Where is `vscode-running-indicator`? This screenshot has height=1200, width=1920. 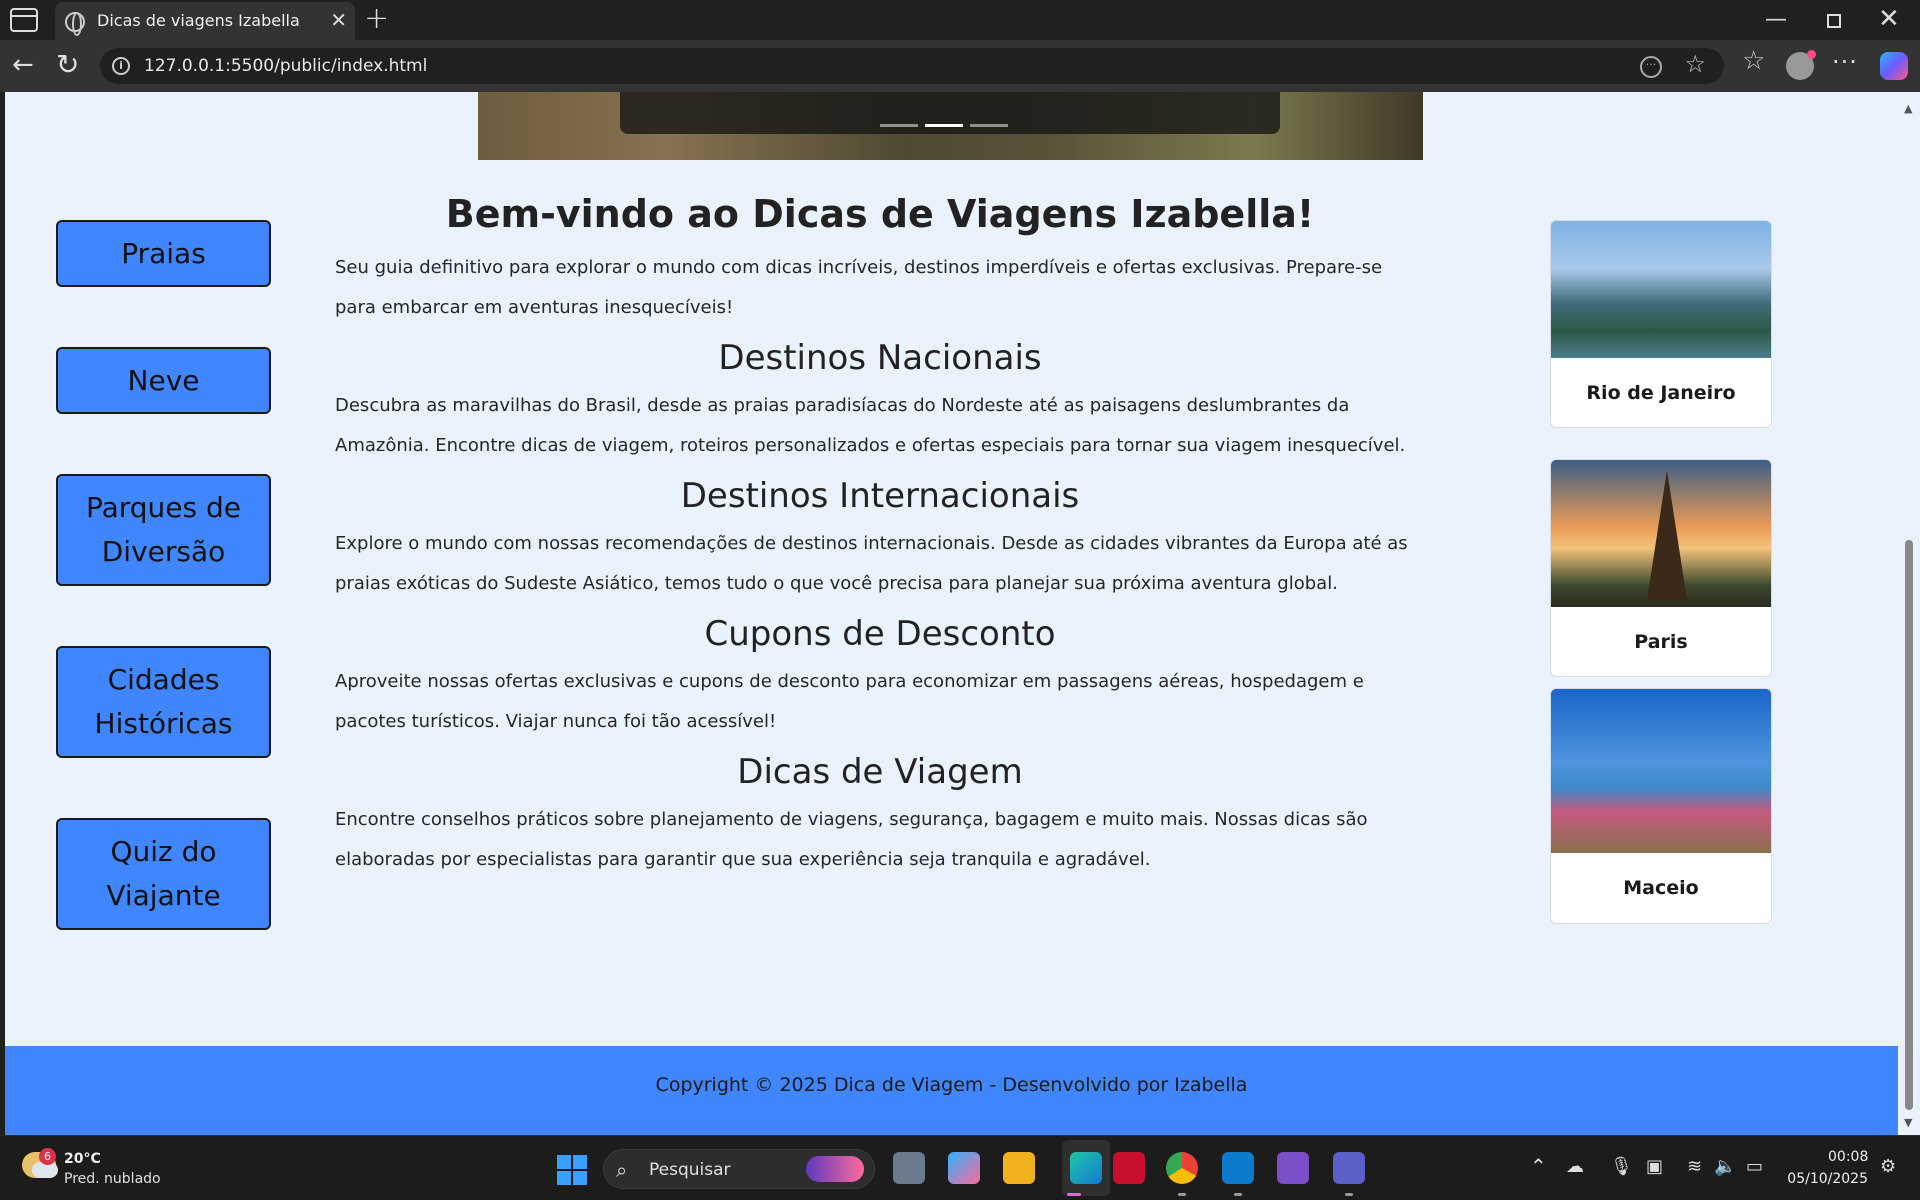
vscode-running-indicator is located at coordinates (1238, 1194).